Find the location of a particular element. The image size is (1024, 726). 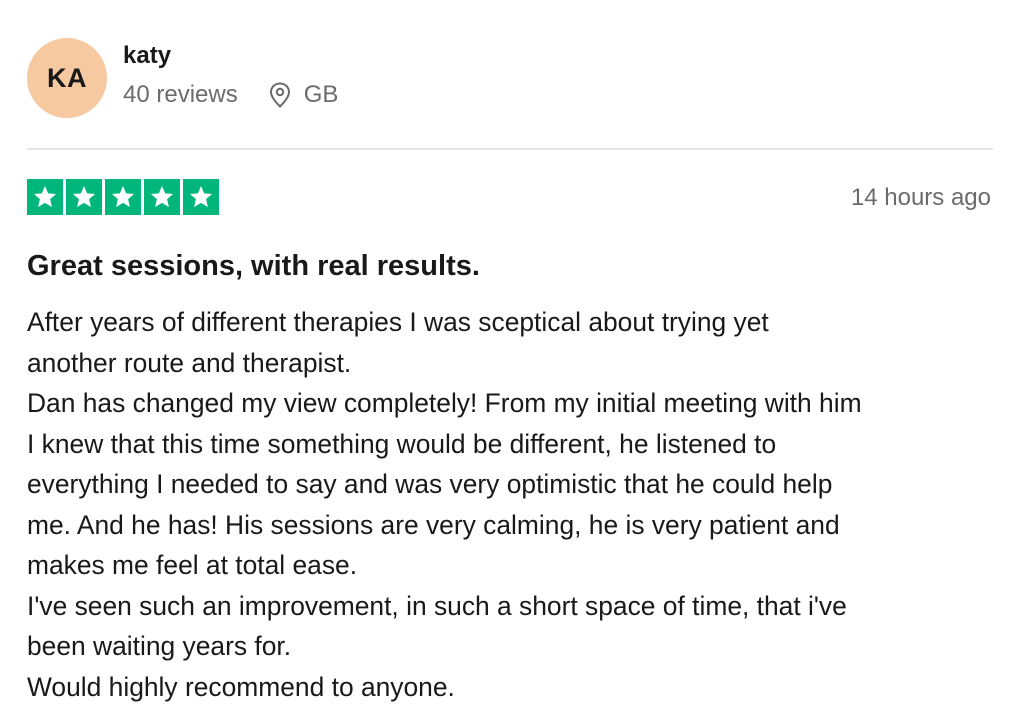

review-count: 40 reviews is located at coordinates (180, 94).